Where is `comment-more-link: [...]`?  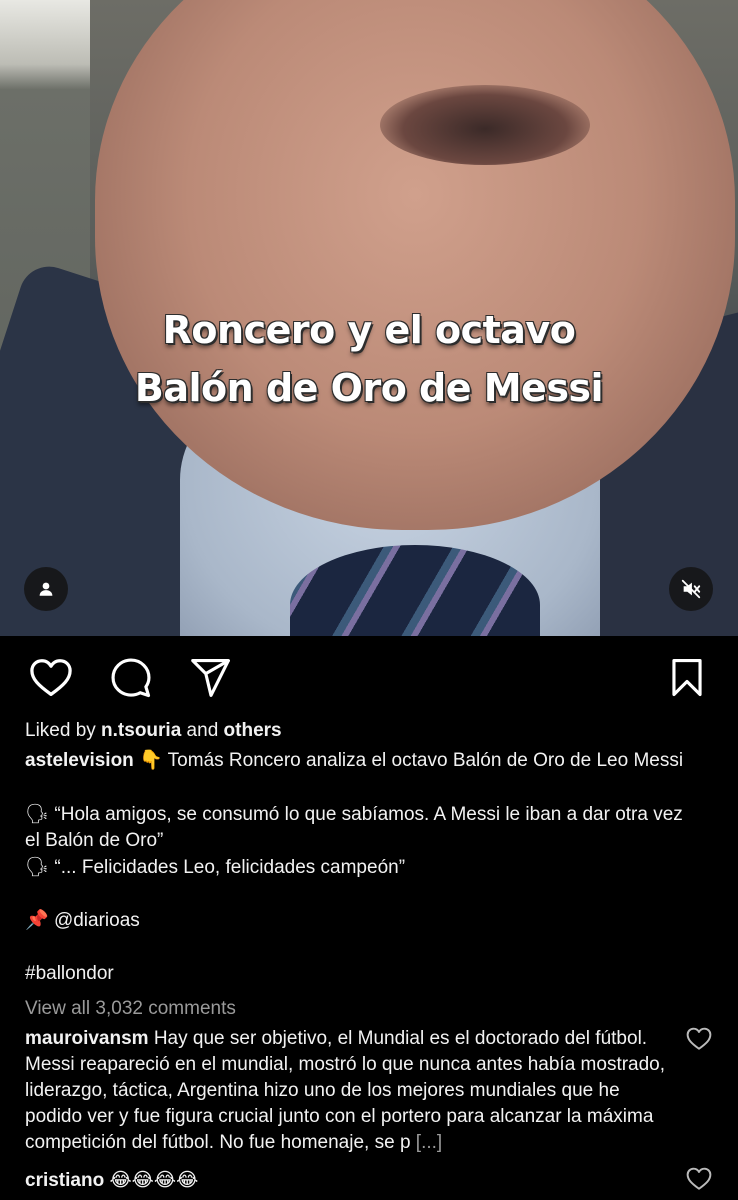
comment-more-link: [...] is located at coordinates (429, 1142).